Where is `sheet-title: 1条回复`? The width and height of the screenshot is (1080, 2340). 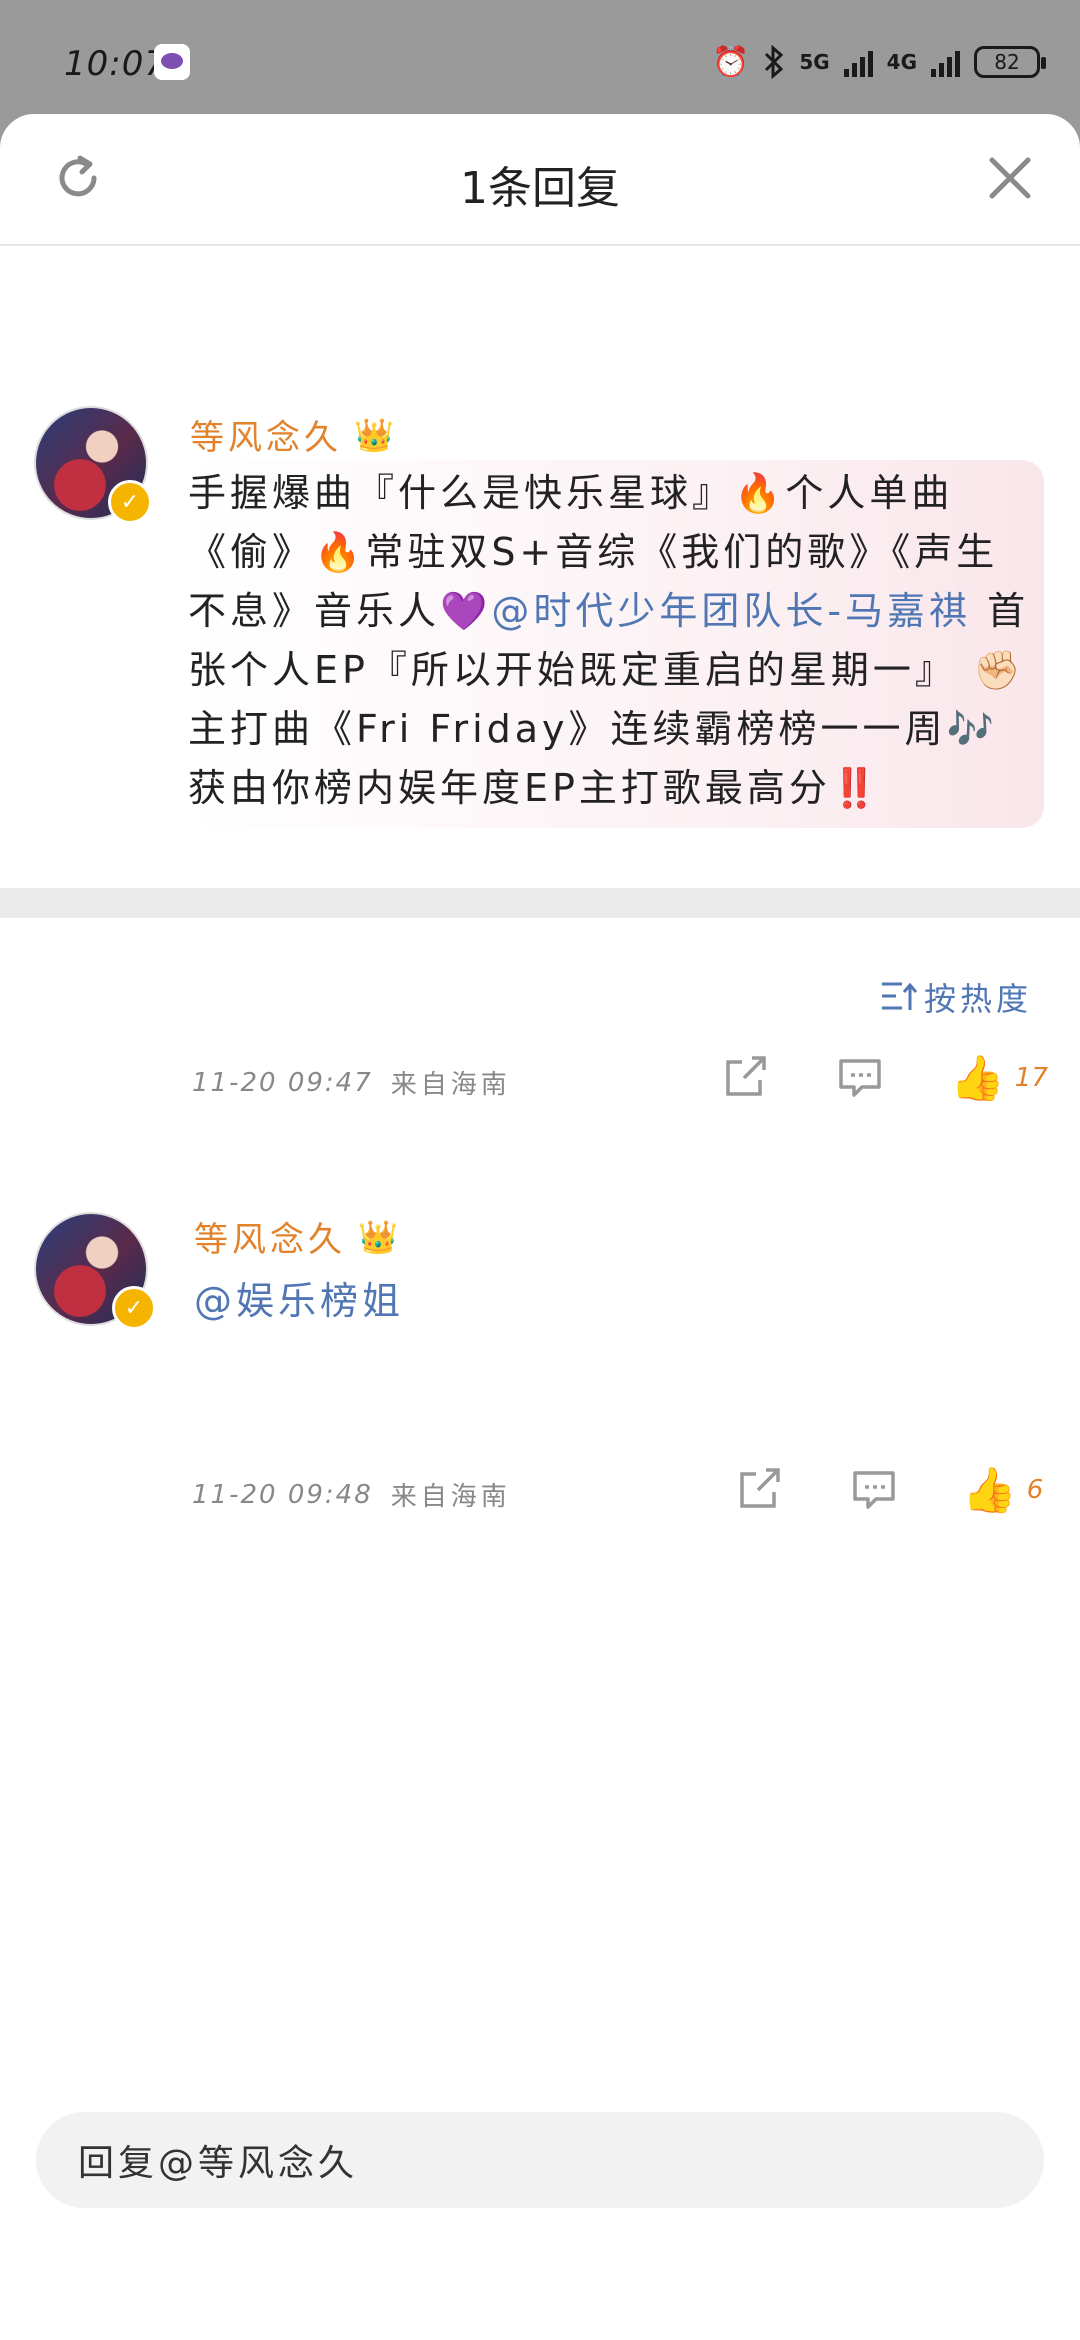
sheet-title: 1条回复 is located at coordinates (540, 188).